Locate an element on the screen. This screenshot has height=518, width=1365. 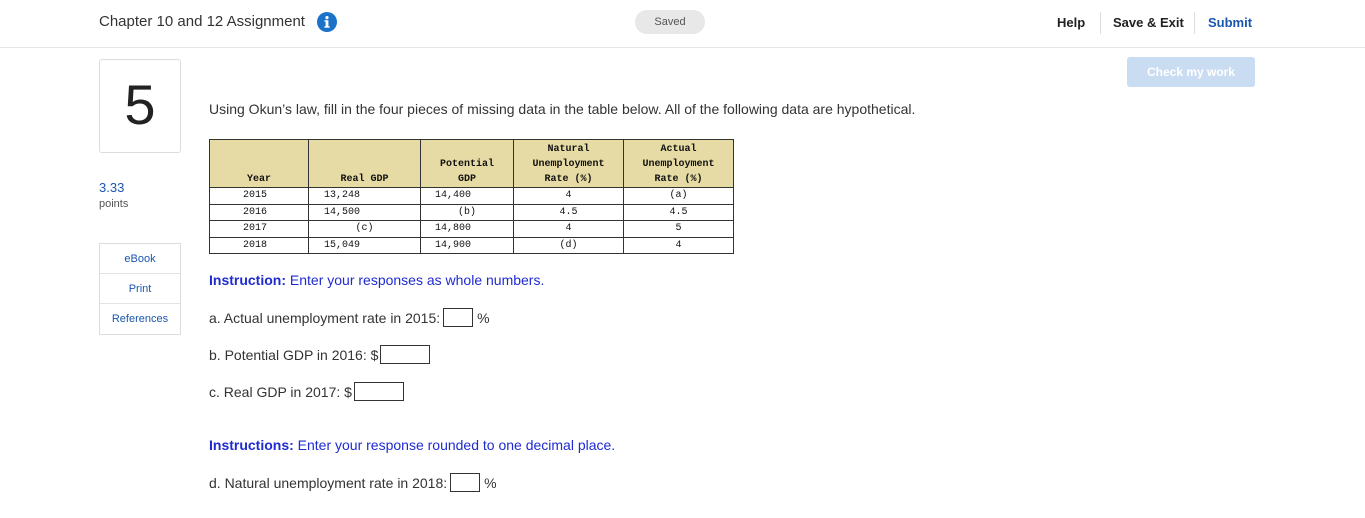
save-exit-link: Save & Exit is located at coordinates (1148, 22).